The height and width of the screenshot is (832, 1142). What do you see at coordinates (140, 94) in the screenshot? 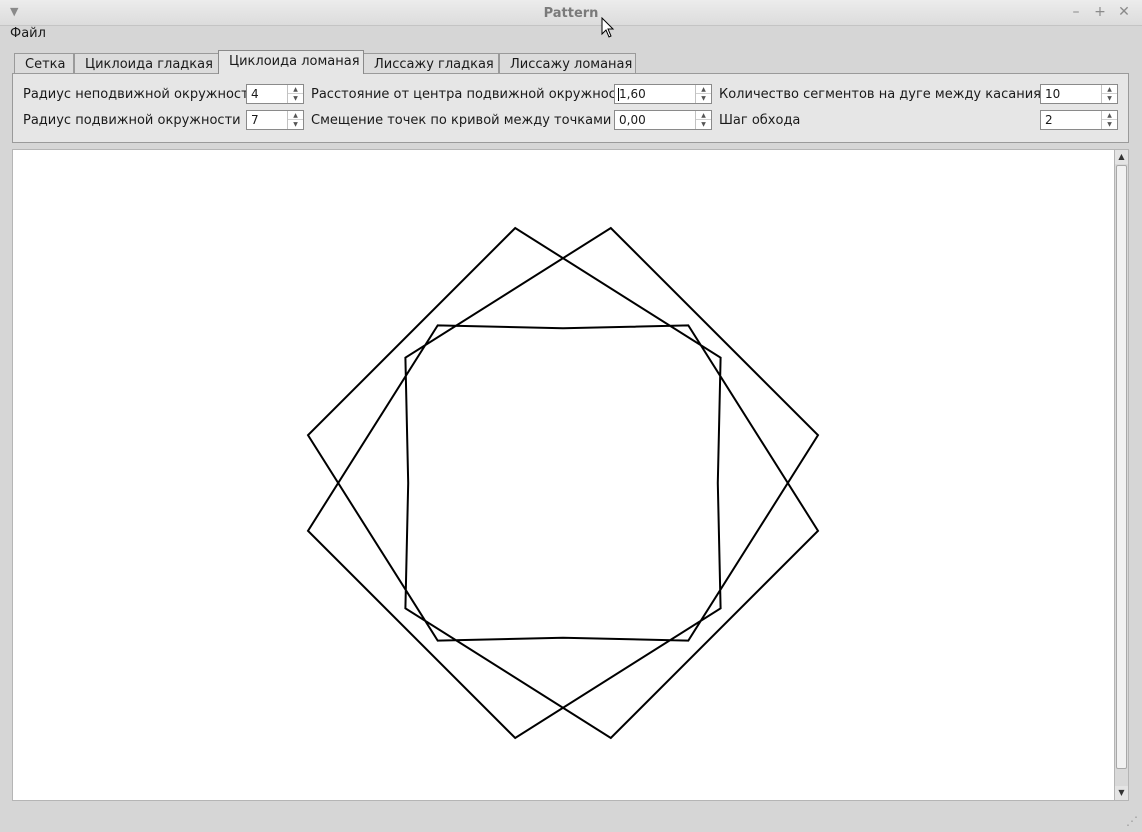
I see `fixed-radius-label: Радиус неподвижной окружности` at bounding box center [140, 94].